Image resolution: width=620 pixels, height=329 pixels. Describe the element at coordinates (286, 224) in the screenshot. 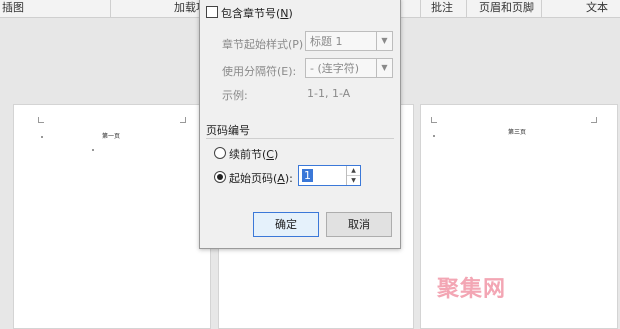

I see `ok-button: 确定` at that location.